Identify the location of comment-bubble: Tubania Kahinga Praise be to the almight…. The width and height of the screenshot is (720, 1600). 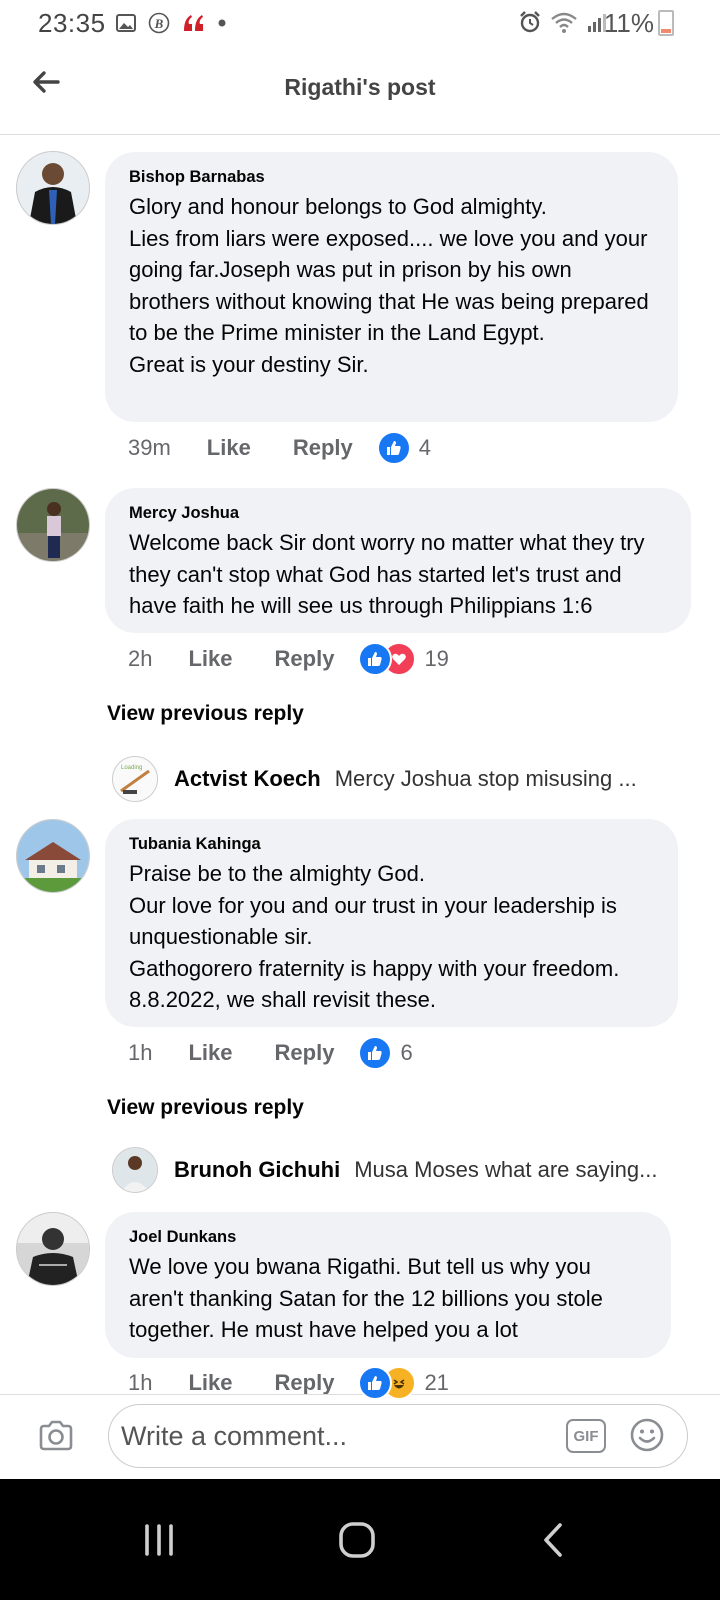
(391, 923).